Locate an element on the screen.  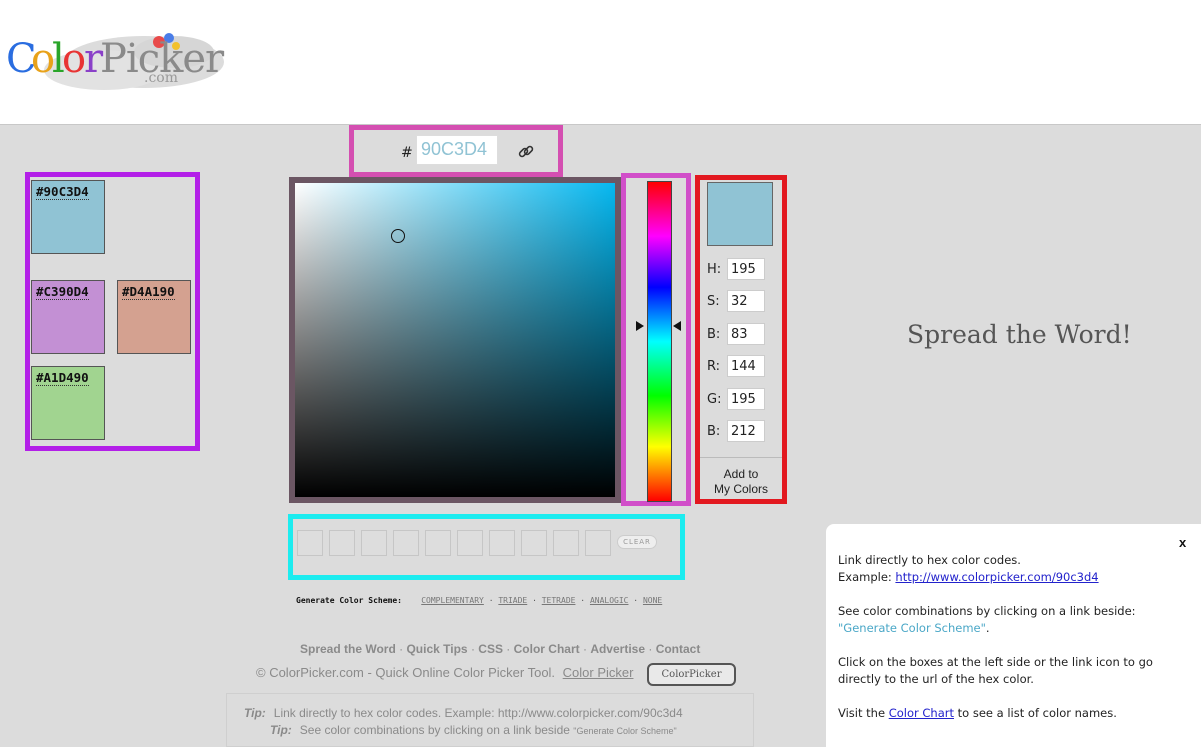
hash-label: # is located at coordinates (407, 153).